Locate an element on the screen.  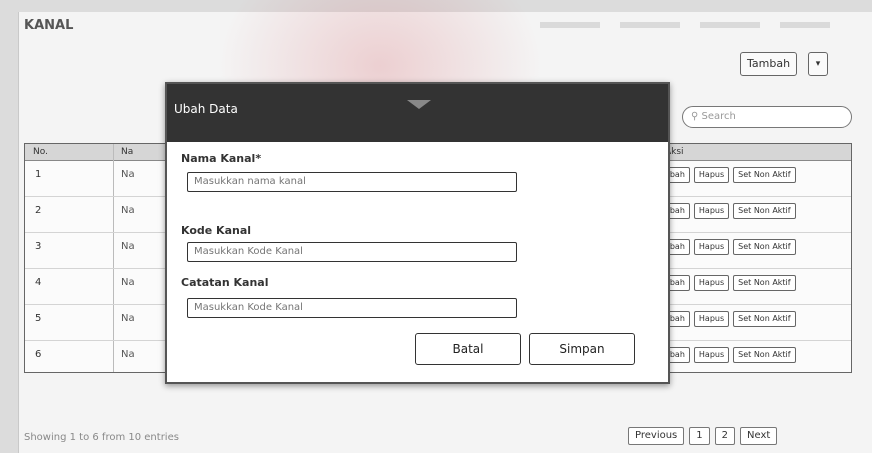
chevron-down-icon: ▾ is located at coordinates (818, 64).